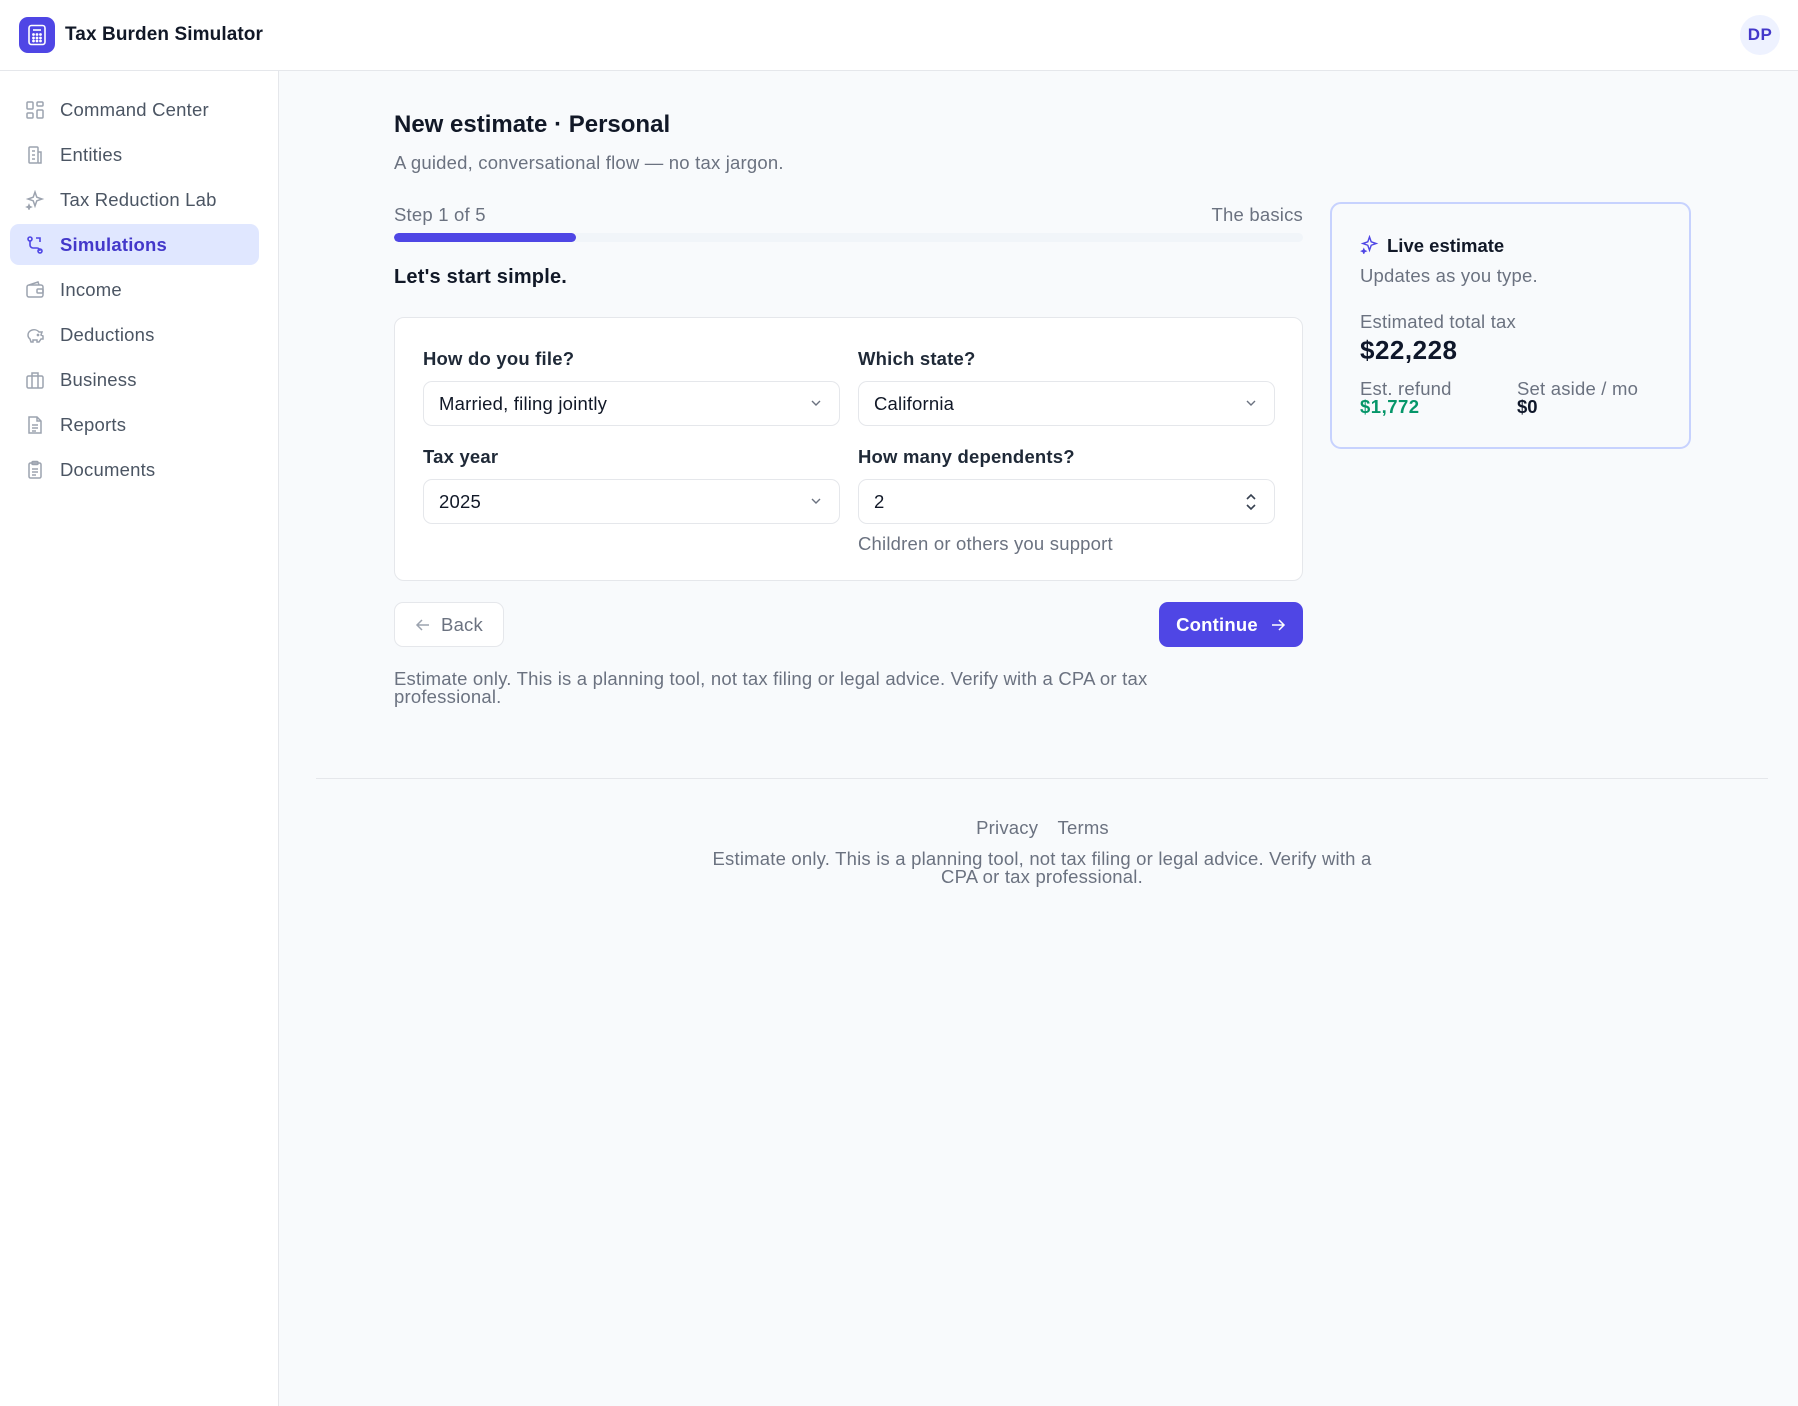 This screenshot has width=1798, height=1406. What do you see at coordinates (1042, 778) in the screenshot?
I see `footer-divider` at bounding box center [1042, 778].